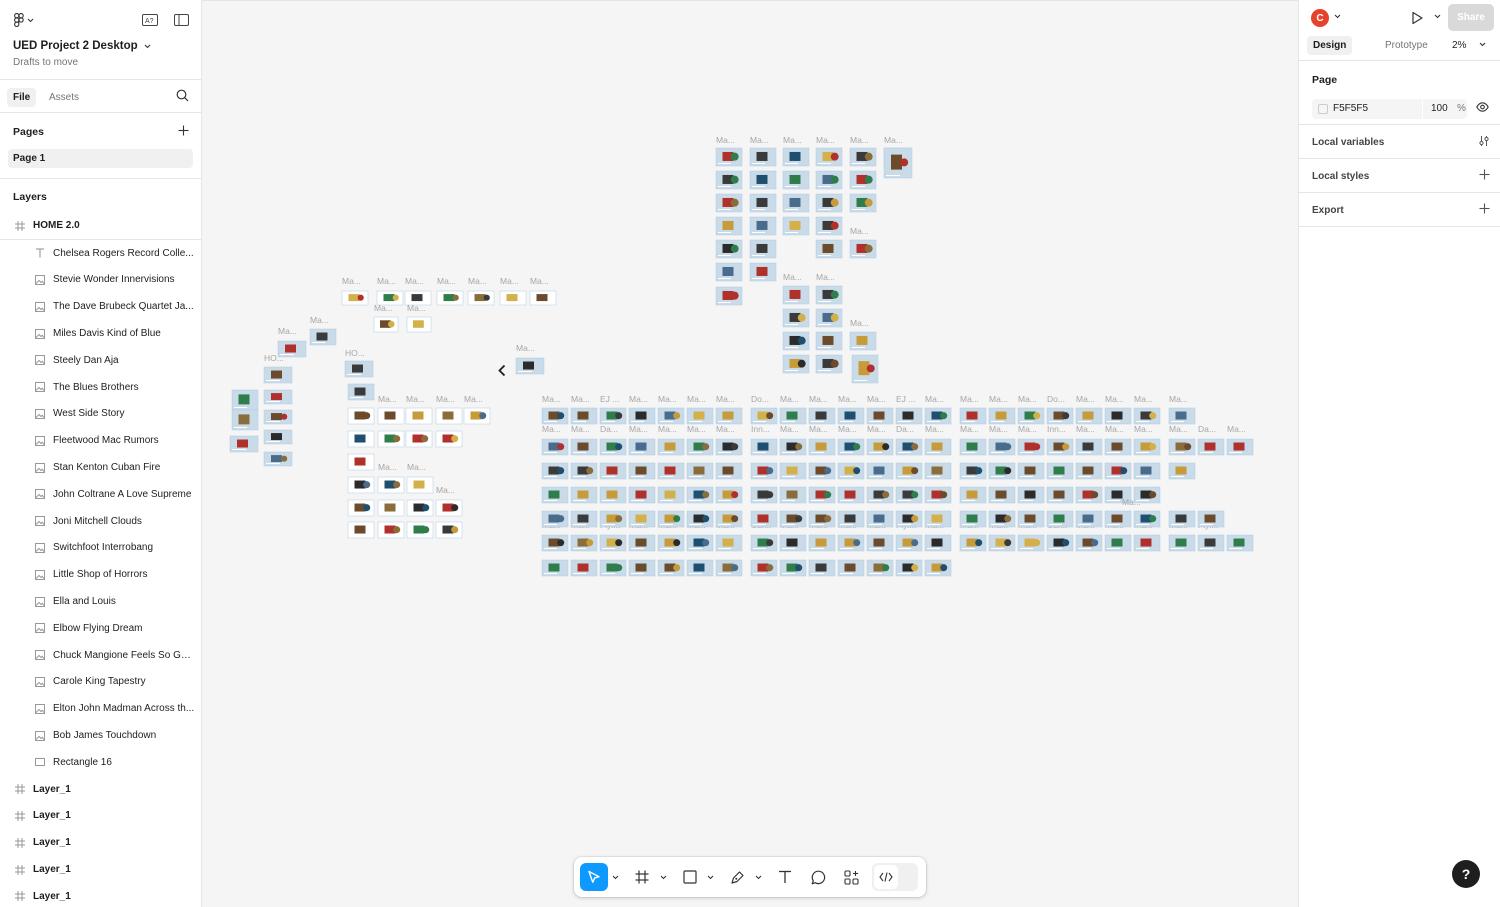 This screenshot has width=1500, height=907. Describe the element at coordinates (1471, 17) in the screenshot. I see `share-button: Share` at that location.